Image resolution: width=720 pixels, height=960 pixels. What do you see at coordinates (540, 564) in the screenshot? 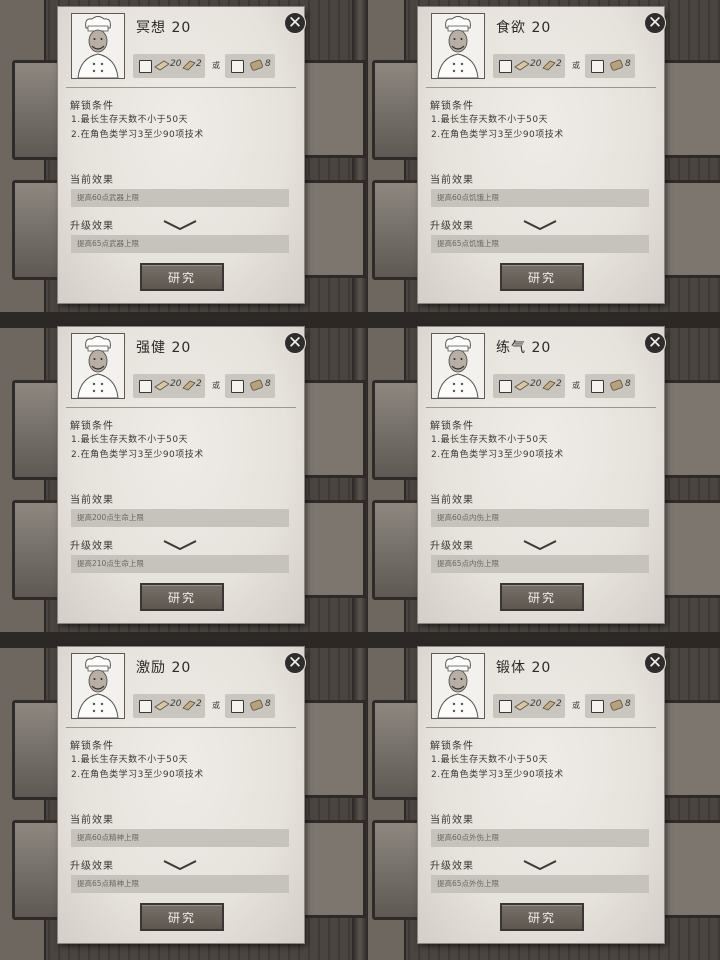
I see `upgrade-effect-value: 提高65点内伤上限` at bounding box center [540, 564].